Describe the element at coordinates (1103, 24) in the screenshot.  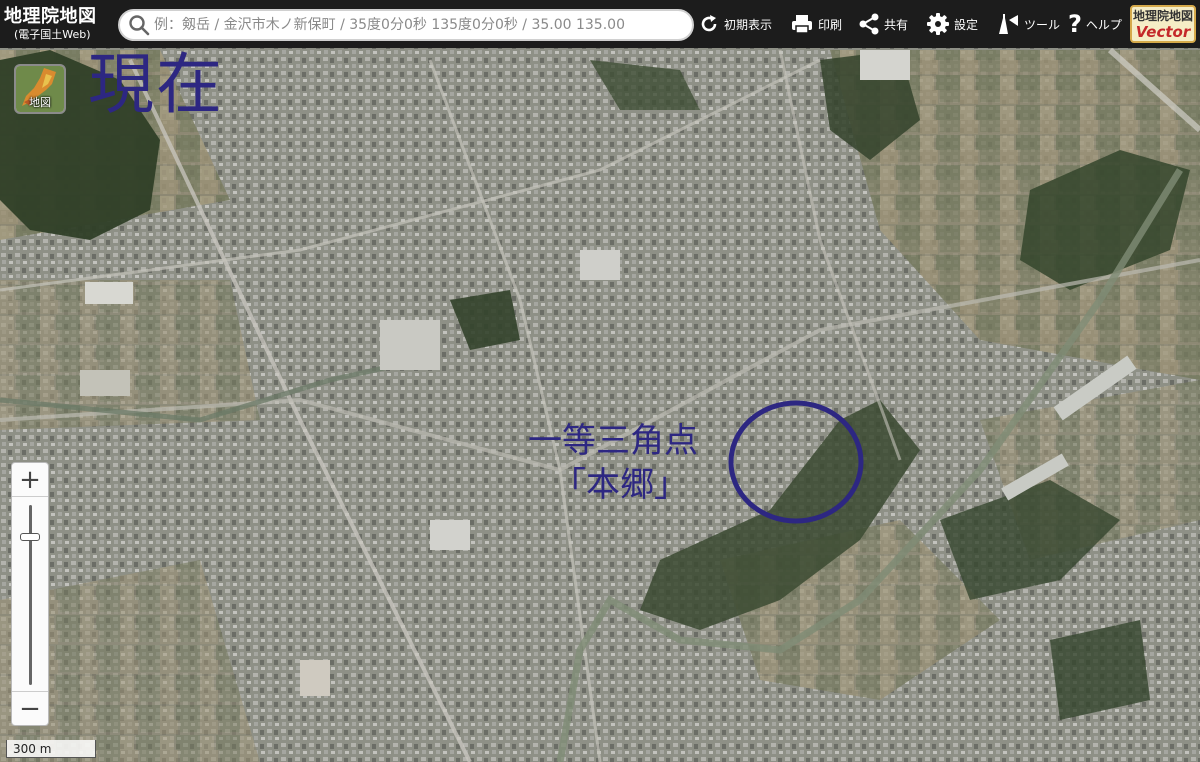
I see `help-label: ヘルプ` at that location.